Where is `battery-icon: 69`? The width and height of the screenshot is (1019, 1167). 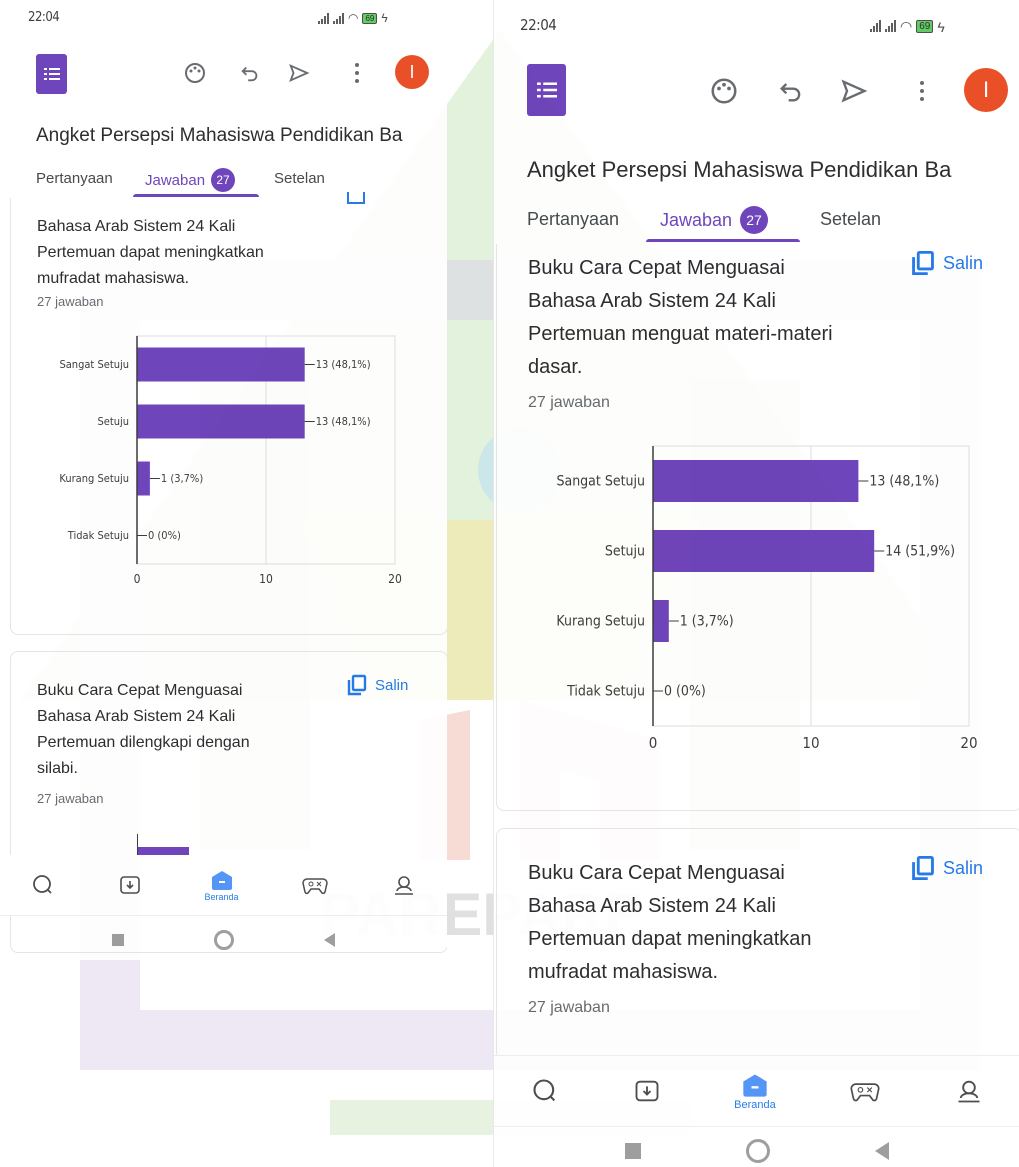 battery-icon: 69 is located at coordinates (925, 26).